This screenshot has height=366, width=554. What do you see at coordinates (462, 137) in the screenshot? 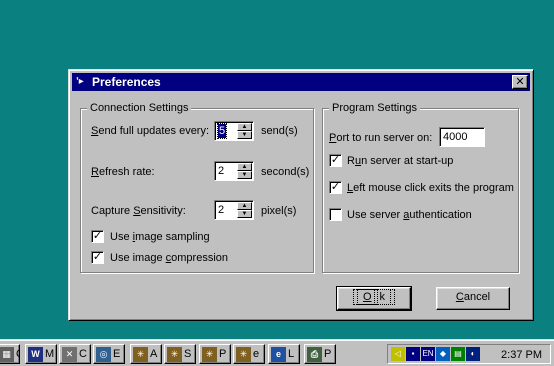
I see `port-input: 4000` at bounding box center [462, 137].